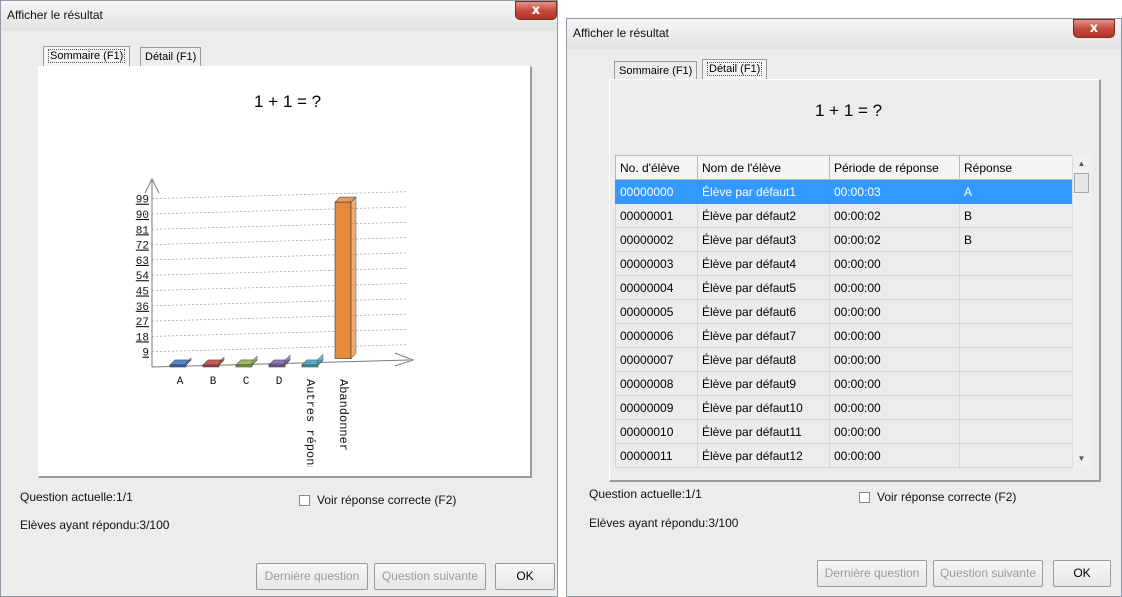 The image size is (1122, 597). What do you see at coordinates (1016, 167) in the screenshot?
I see `col-header-answer: Réponse` at bounding box center [1016, 167].